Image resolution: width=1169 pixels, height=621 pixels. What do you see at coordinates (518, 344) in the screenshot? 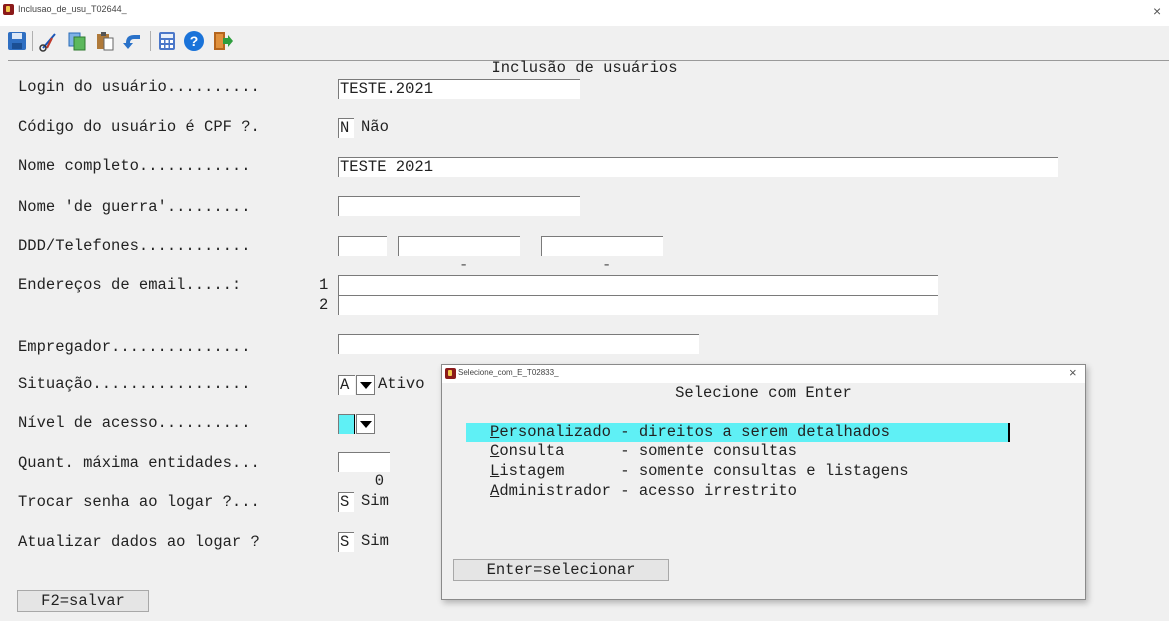
I see `empregador-field` at bounding box center [518, 344].